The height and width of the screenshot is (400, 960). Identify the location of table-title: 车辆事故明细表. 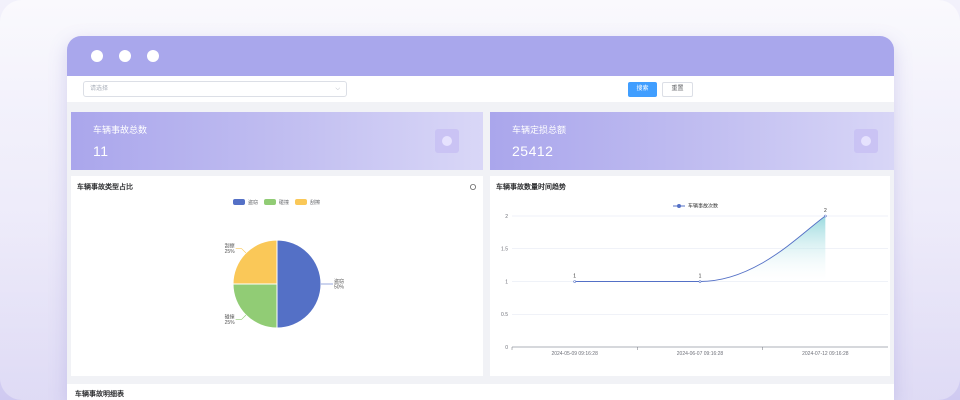
(99, 394).